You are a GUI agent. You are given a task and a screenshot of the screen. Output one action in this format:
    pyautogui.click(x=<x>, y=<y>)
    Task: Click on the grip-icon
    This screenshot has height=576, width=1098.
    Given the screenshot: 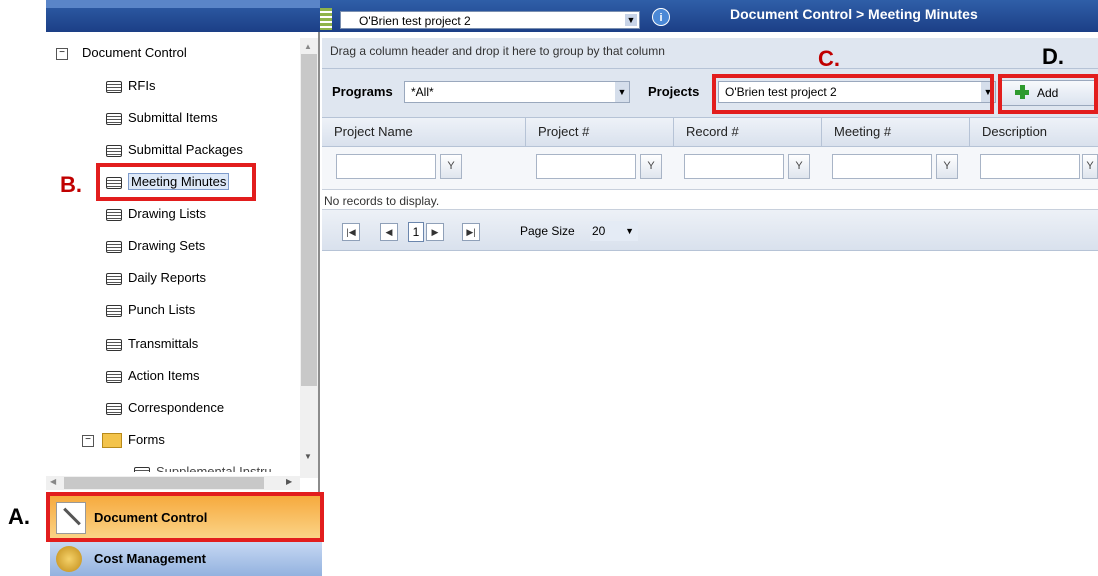 What is the action you would take?
    pyautogui.click(x=326, y=19)
    